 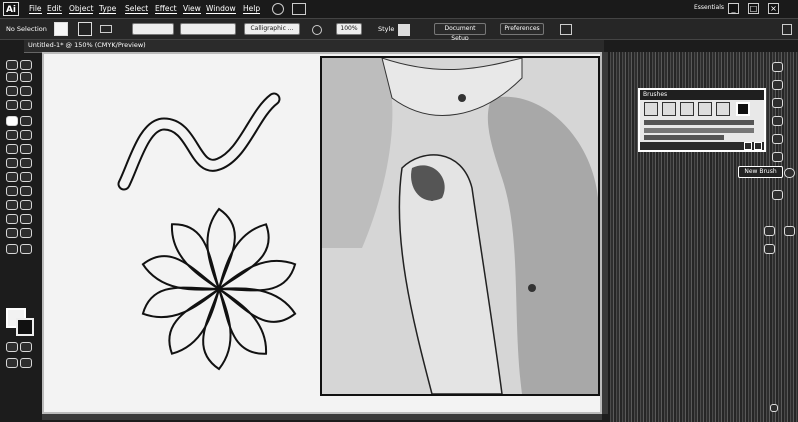 I want to click on mesh-tool-icon, so click(x=12, y=191).